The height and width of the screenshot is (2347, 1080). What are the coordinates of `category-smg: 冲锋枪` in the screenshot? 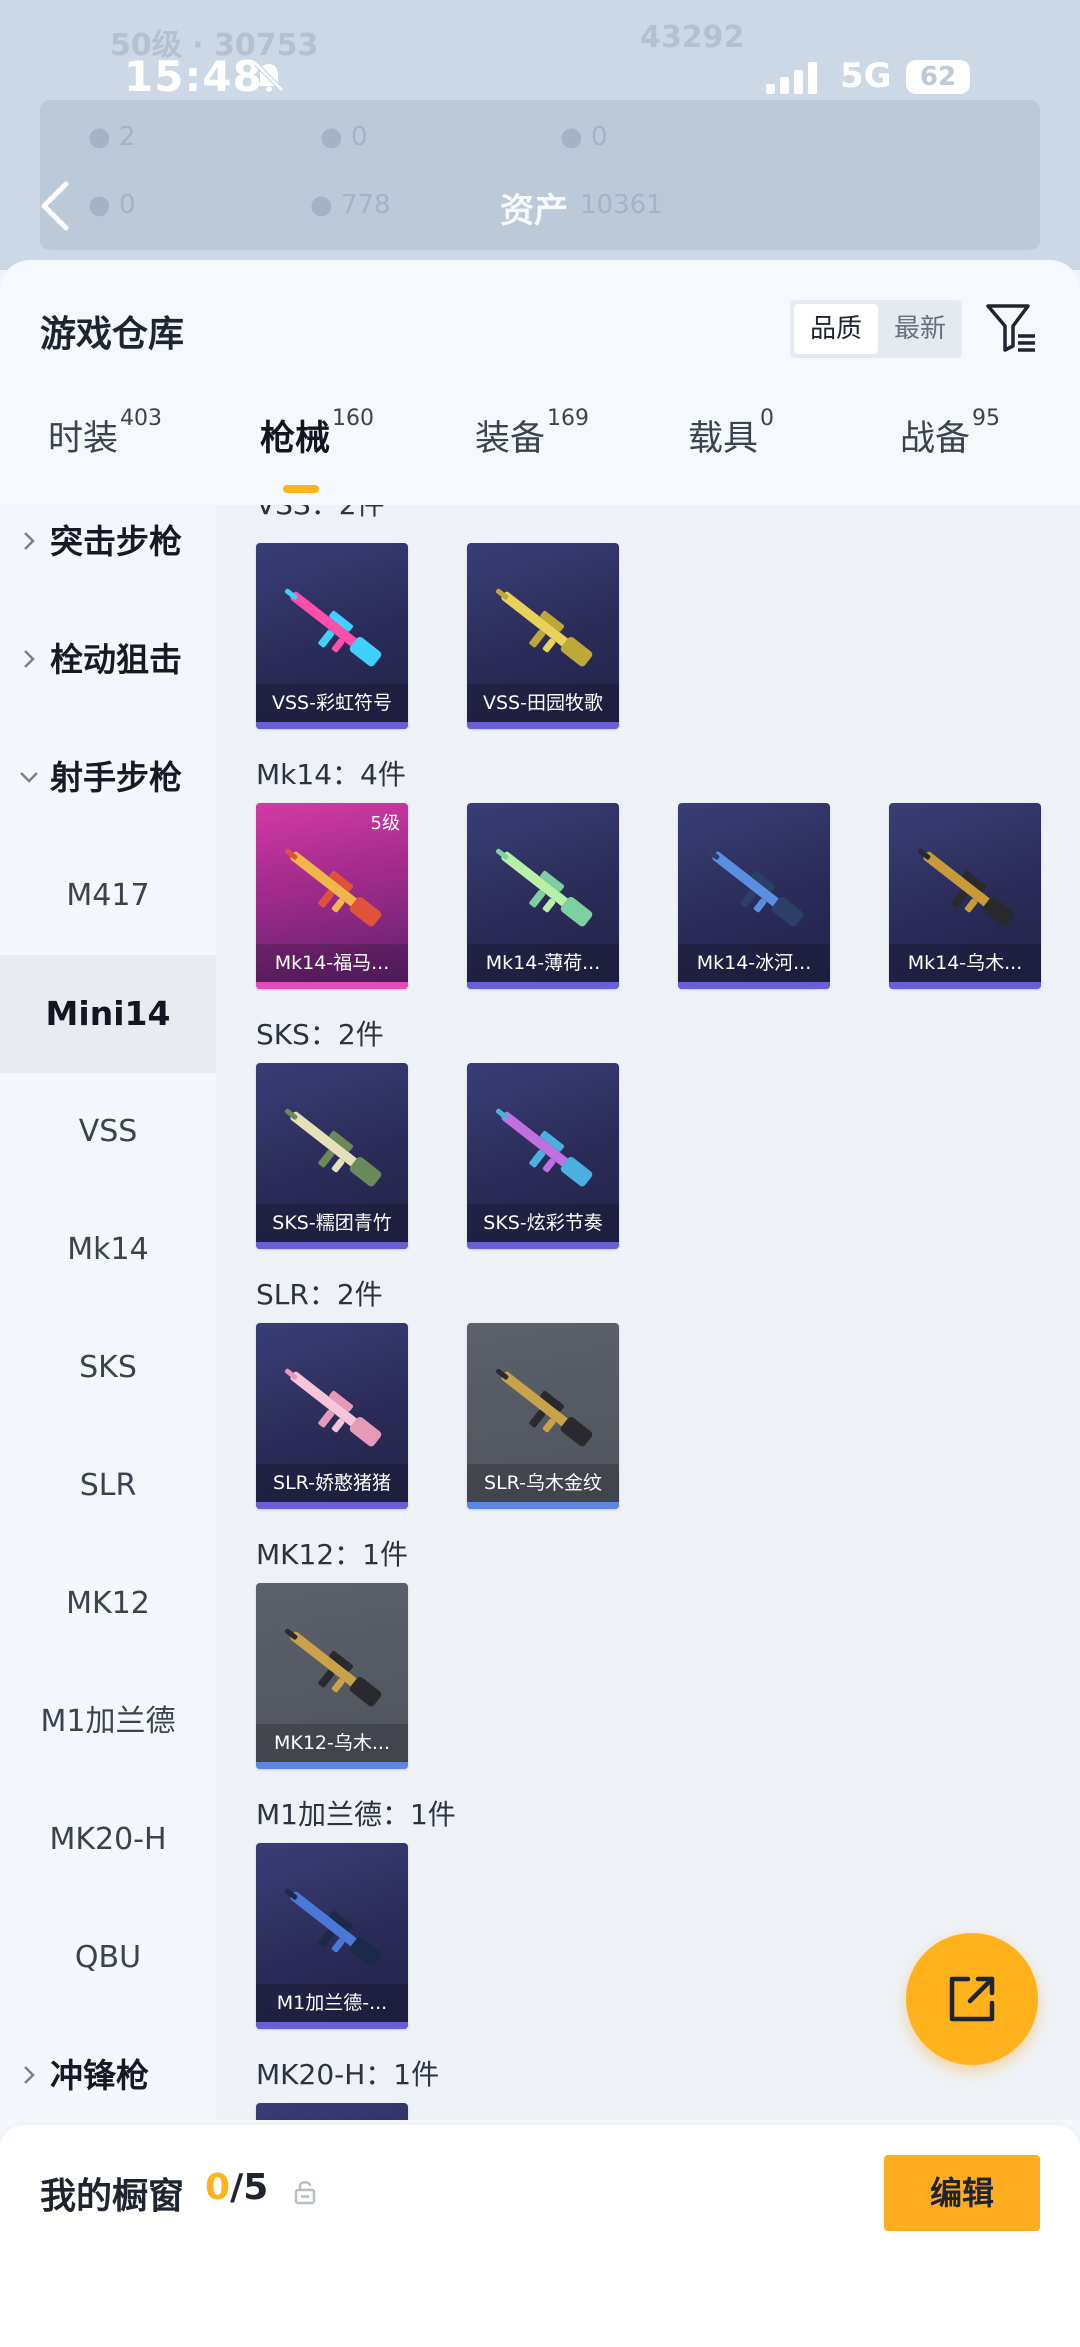 It's located at (108, 2068).